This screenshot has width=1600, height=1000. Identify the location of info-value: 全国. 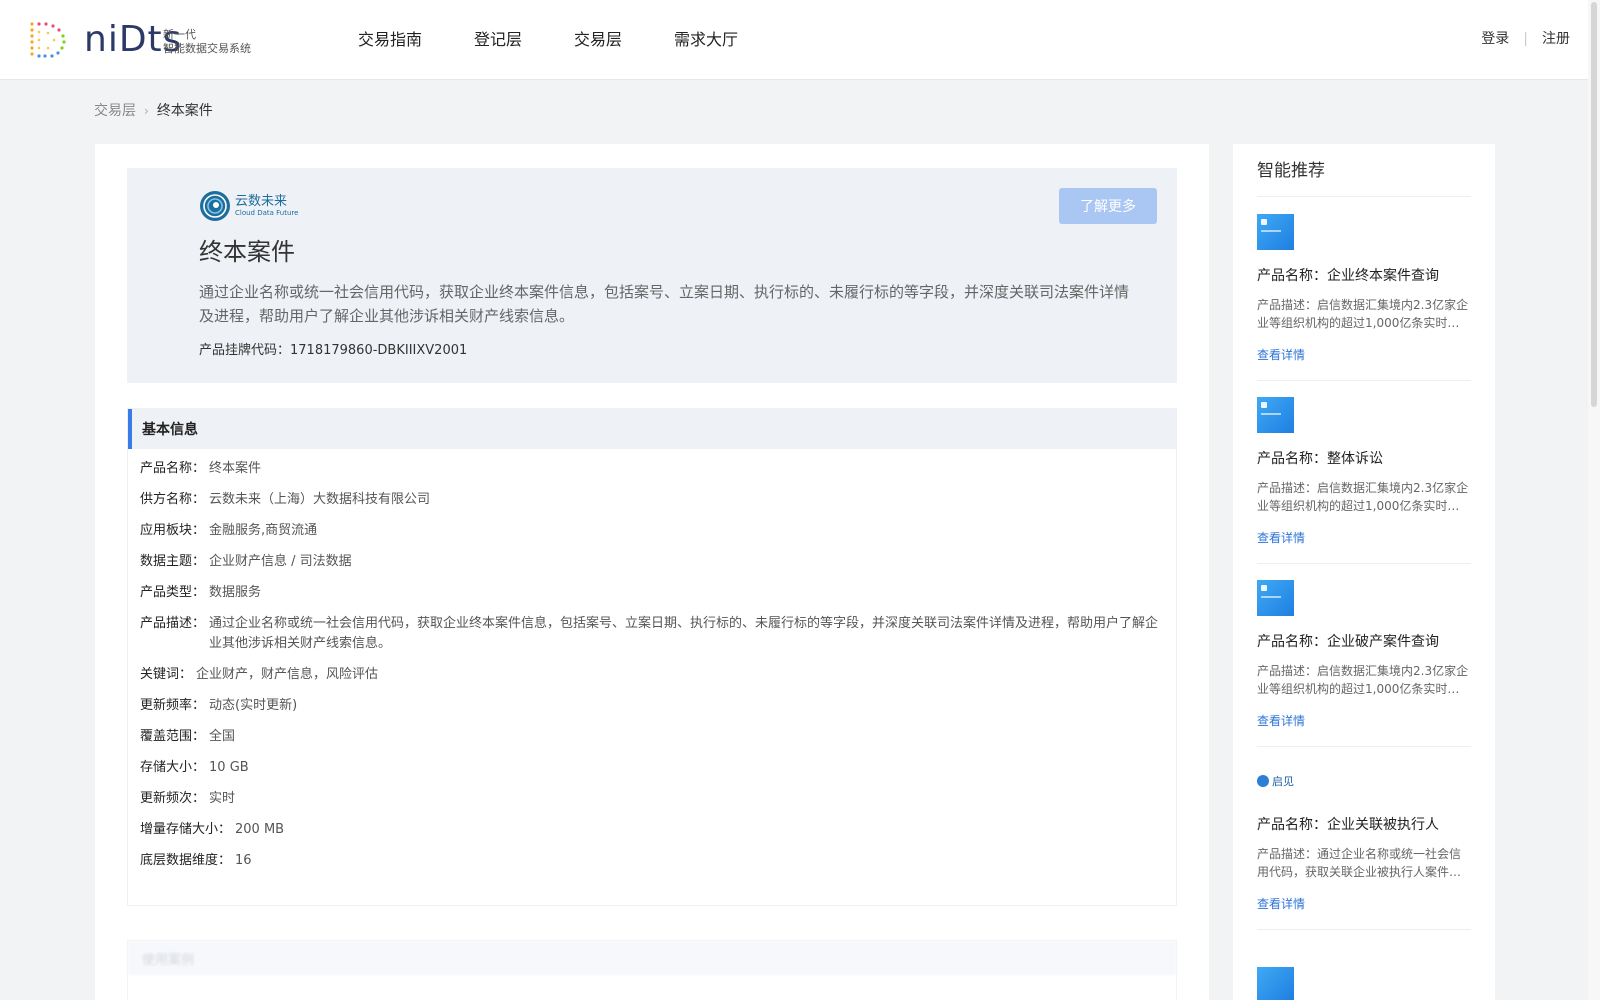
(222, 736).